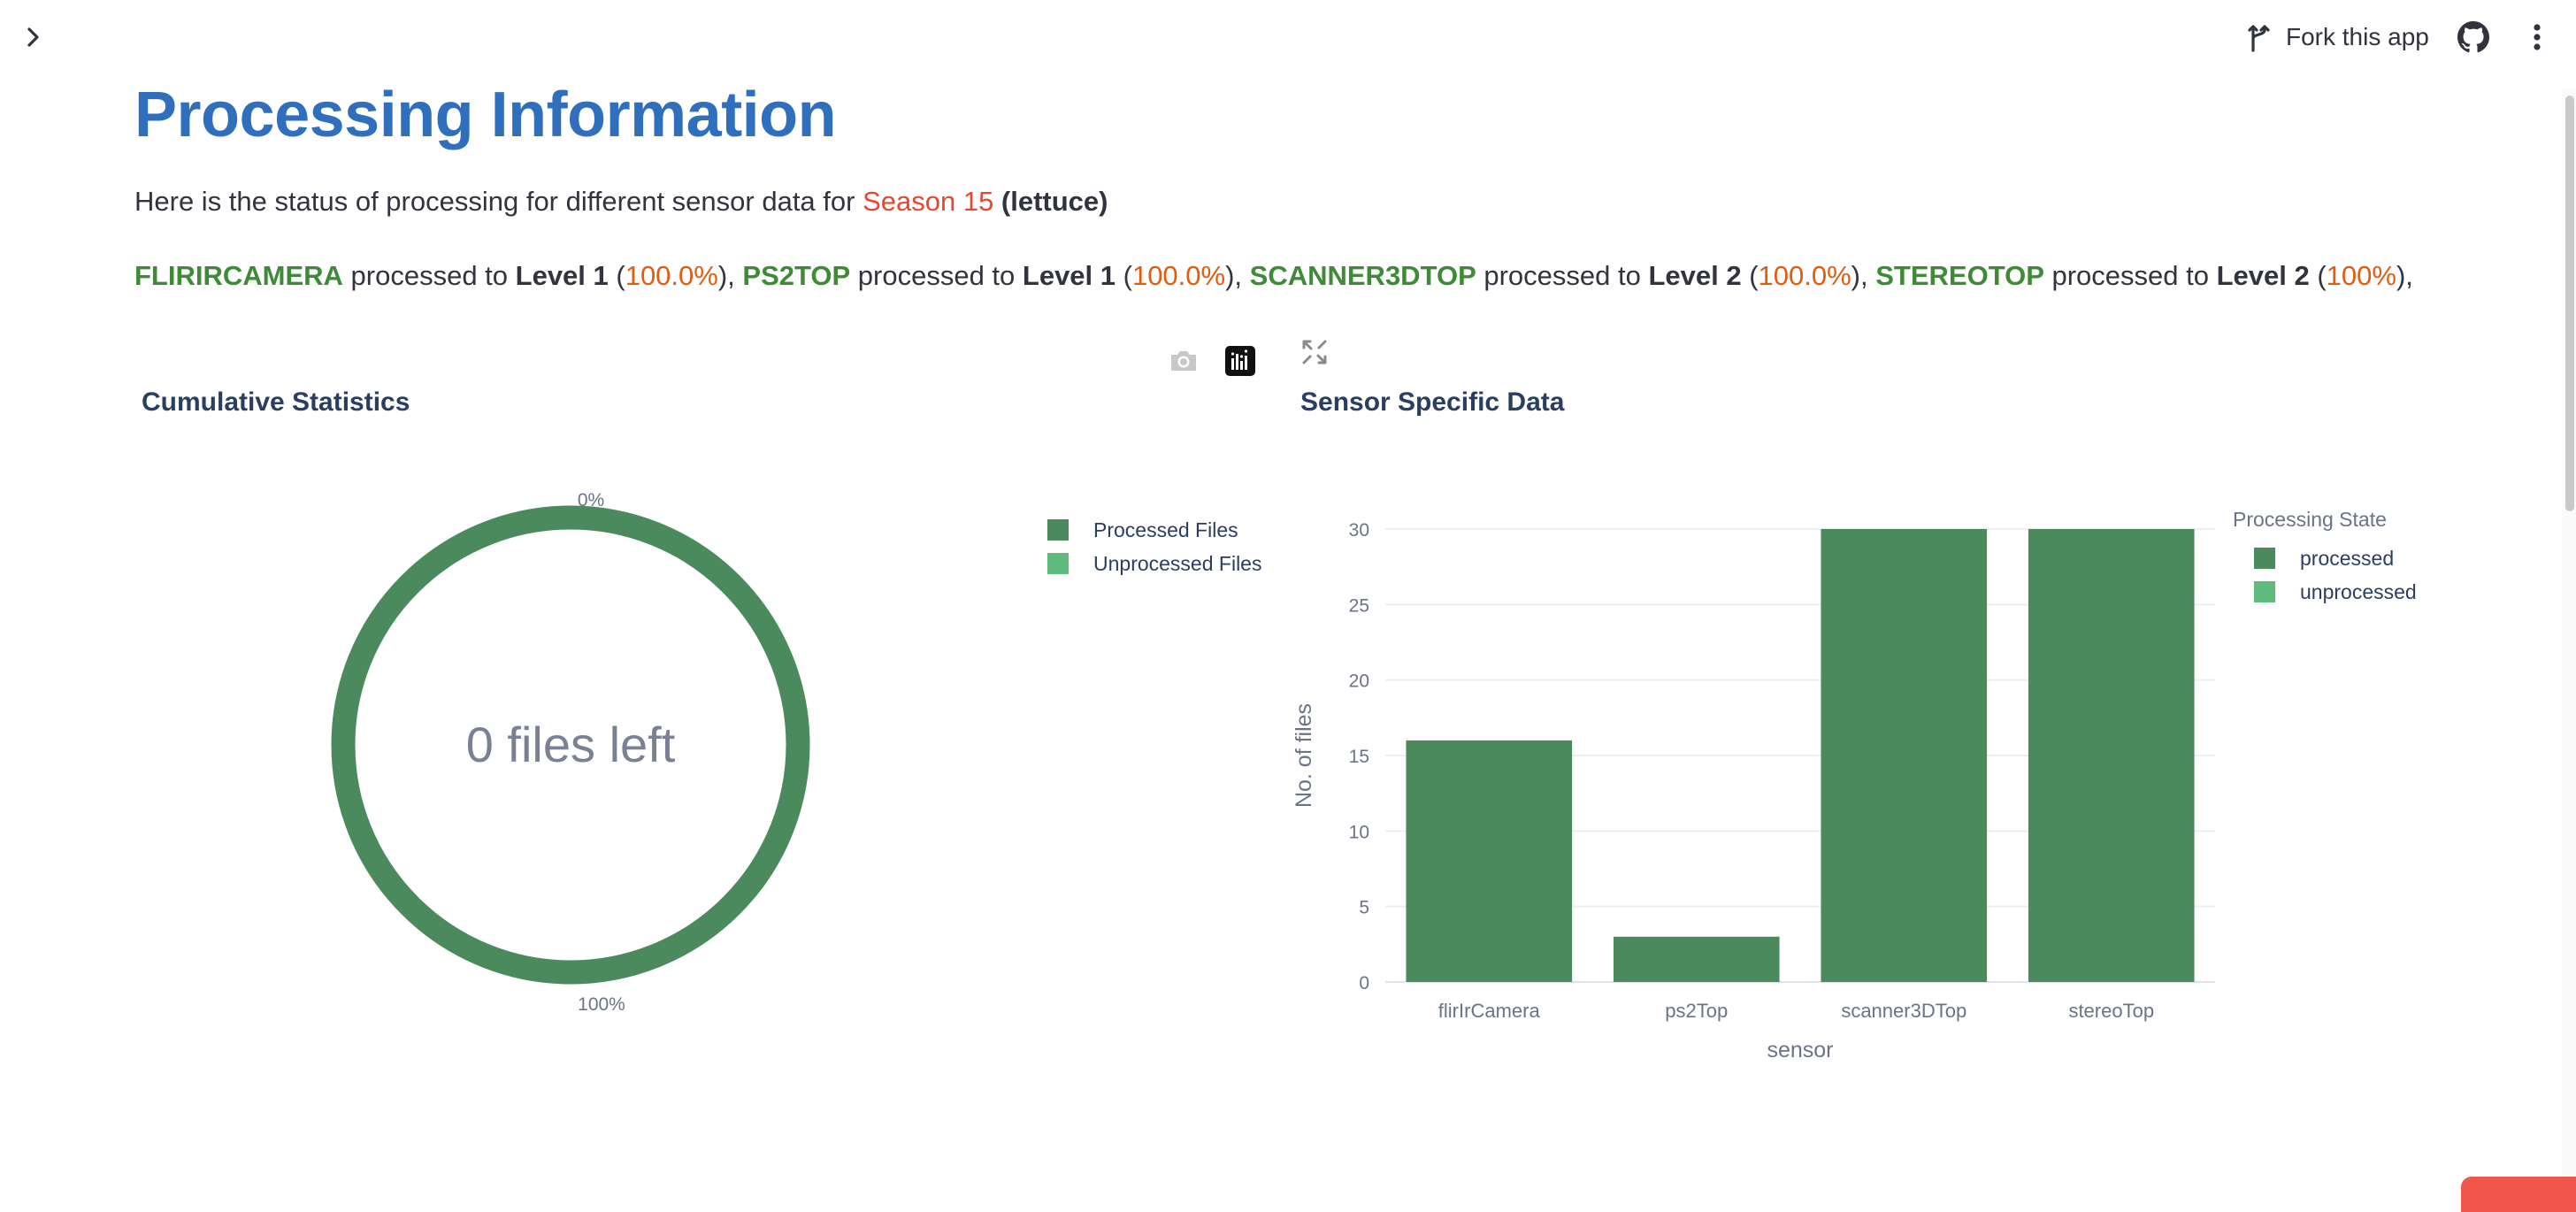 The width and height of the screenshot is (2576, 1212). Describe the element at coordinates (796, 275) in the screenshot. I see `status-sensor: PS2TOP` at that location.